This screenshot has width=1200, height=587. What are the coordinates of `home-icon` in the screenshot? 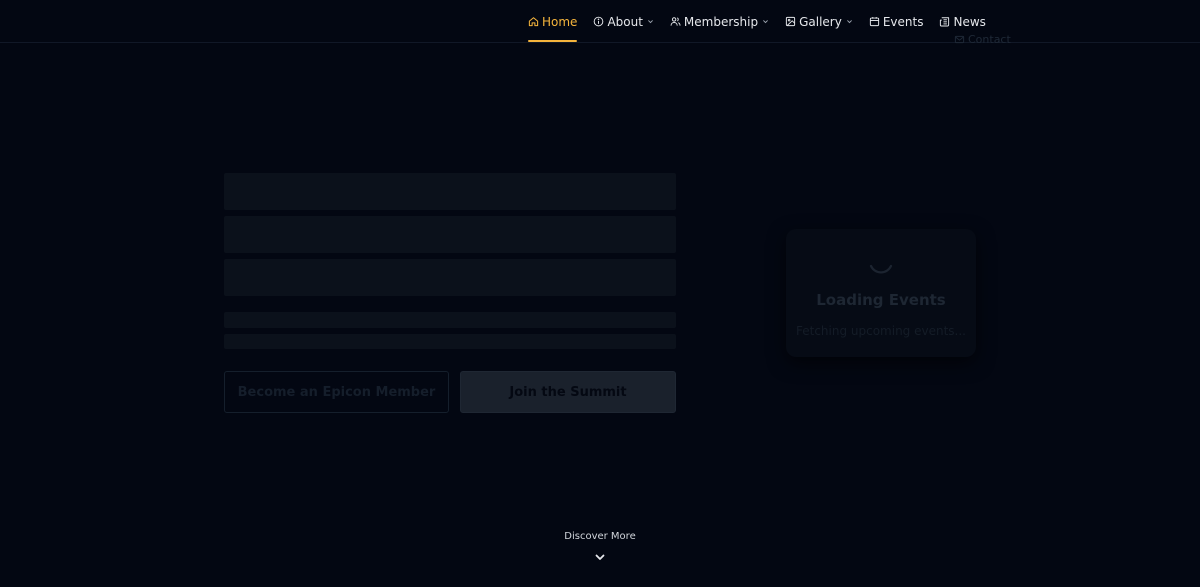 It's located at (533, 21).